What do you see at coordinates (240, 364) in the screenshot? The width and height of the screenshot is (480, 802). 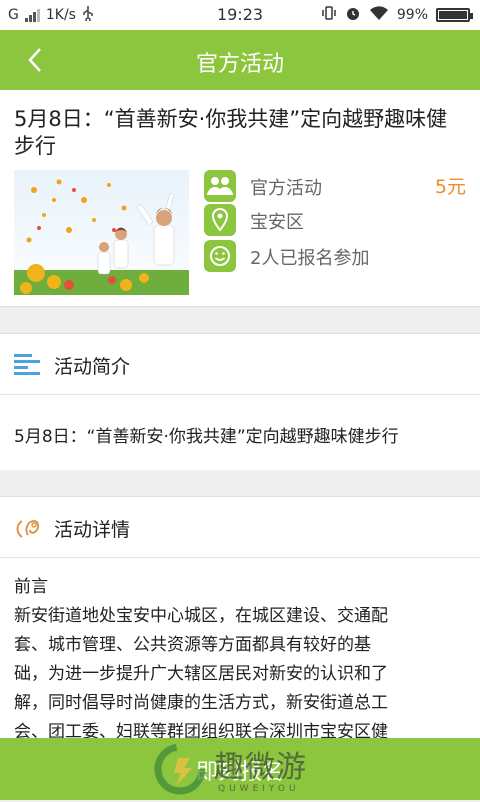 I see `intro-header: 活动简介` at bounding box center [240, 364].